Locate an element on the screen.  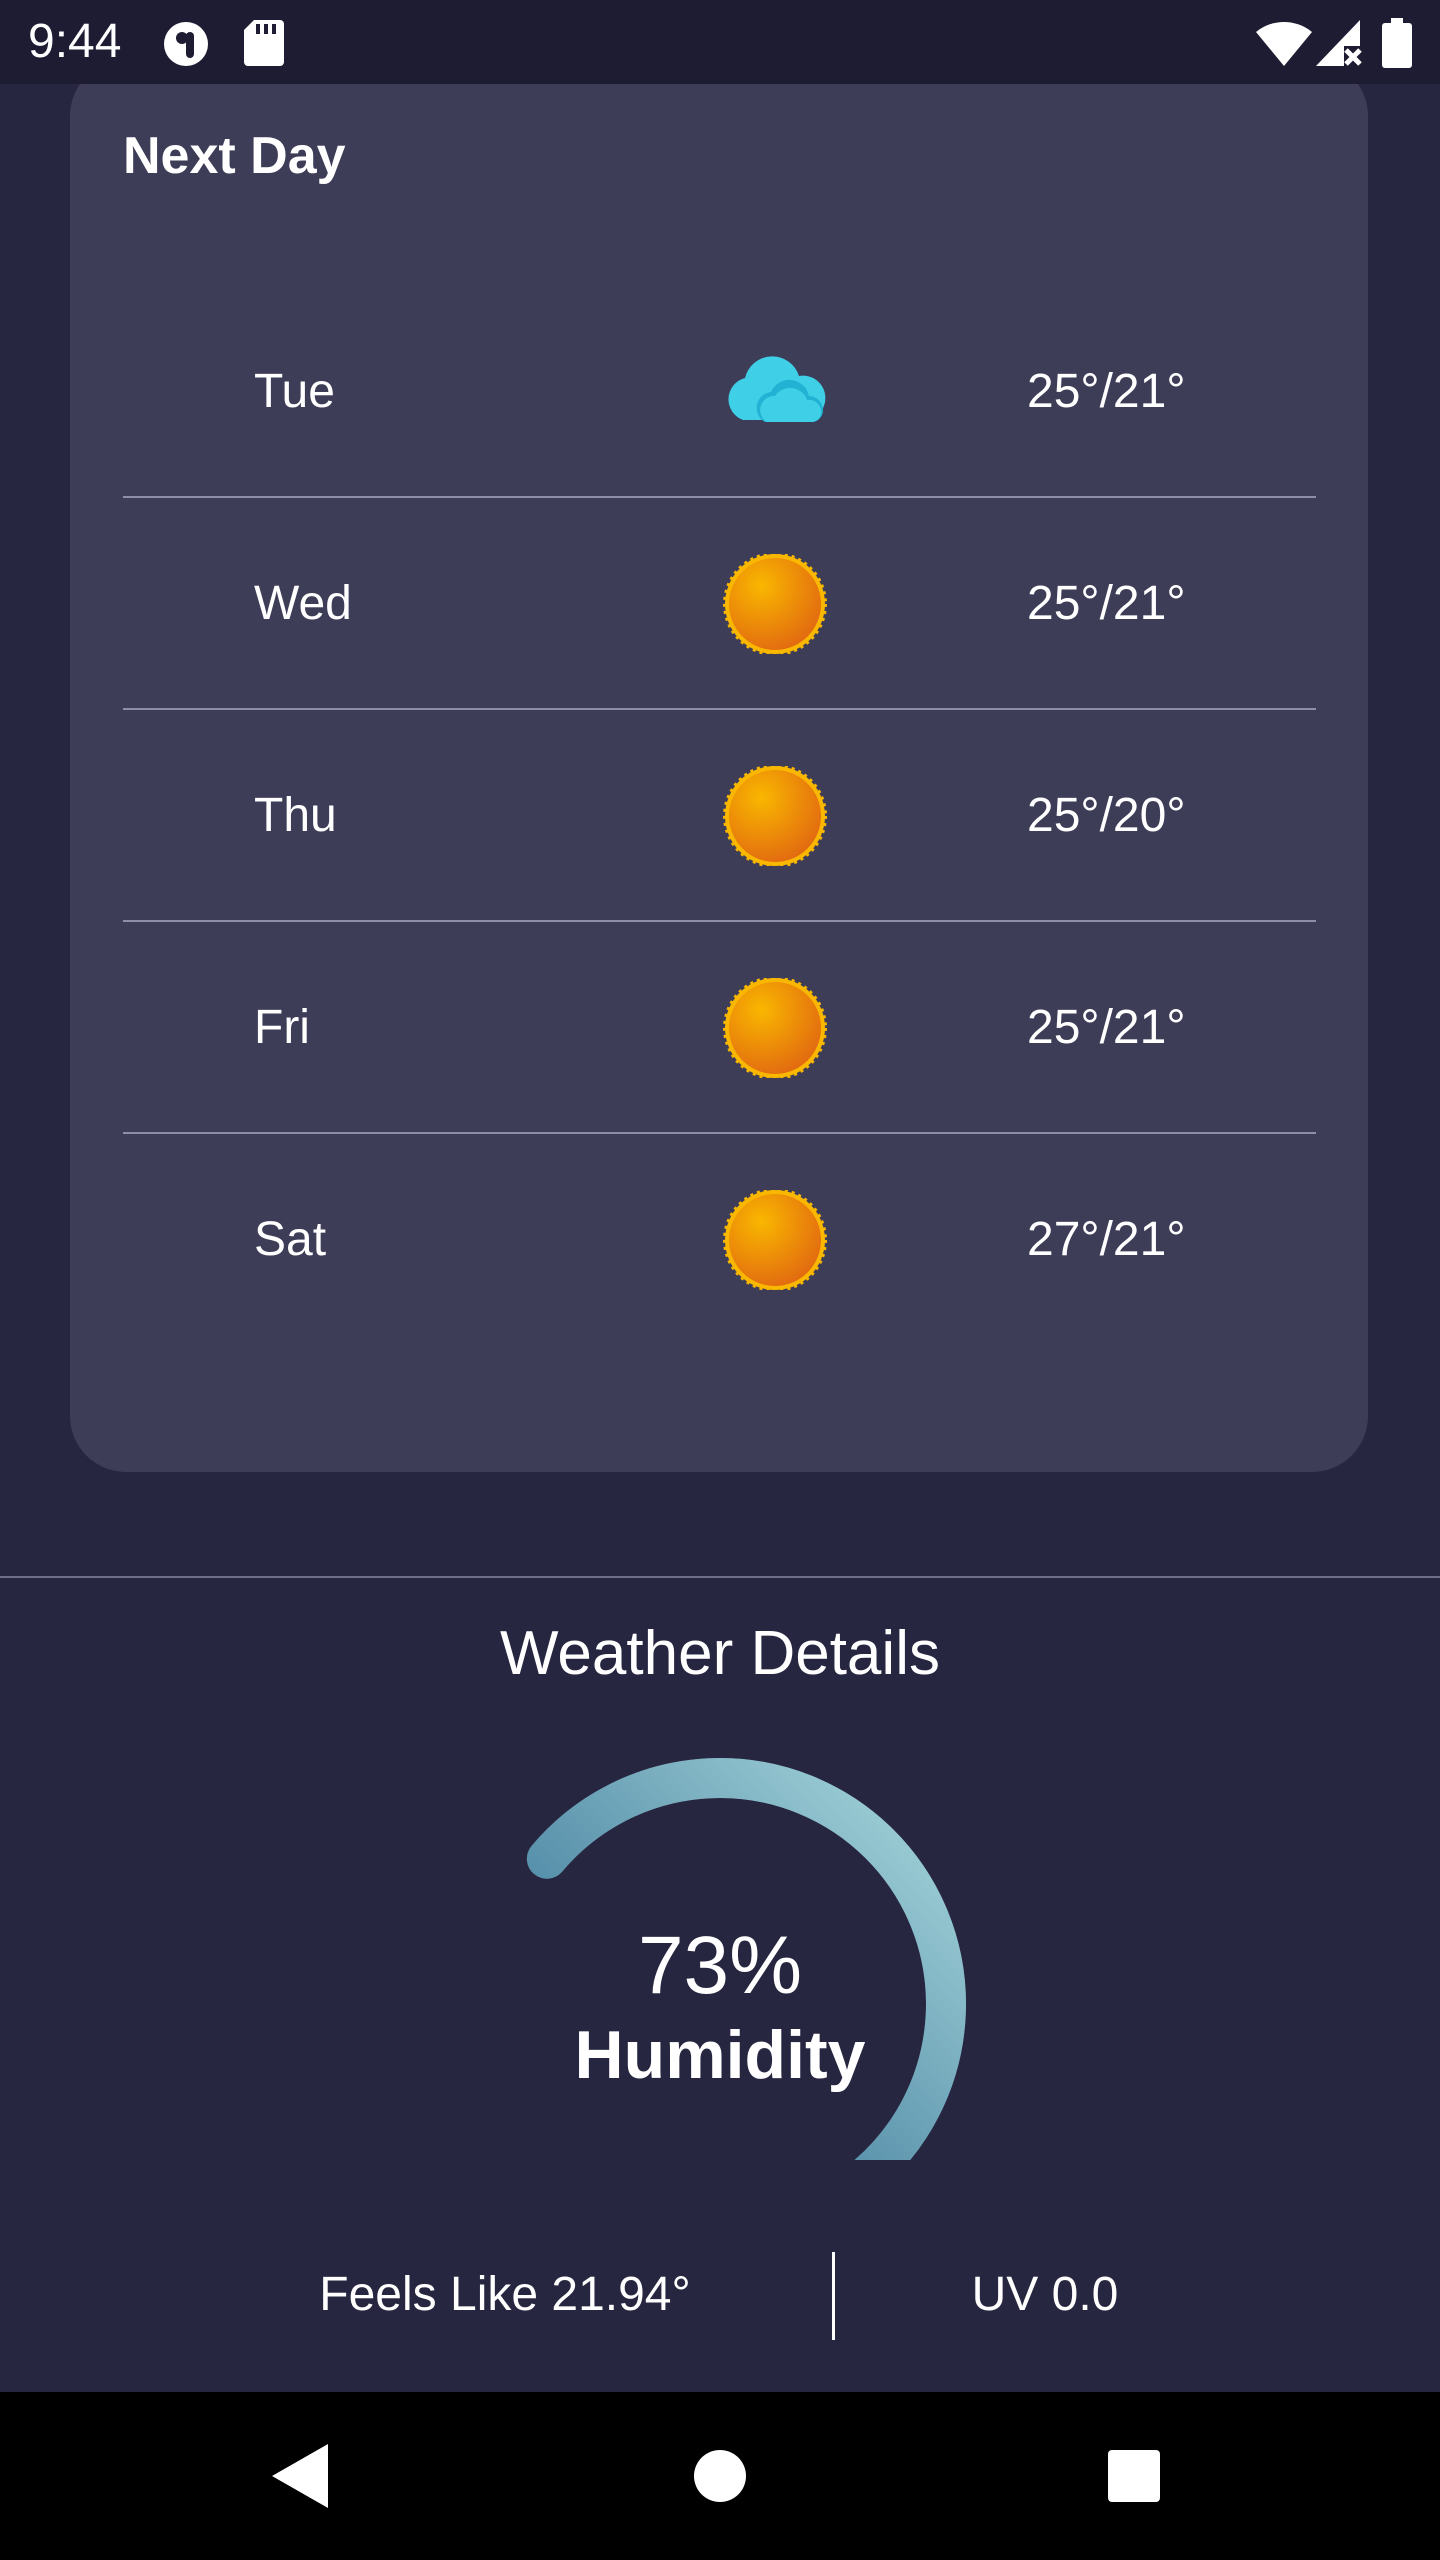
back-icon is located at coordinates (300, 2476).